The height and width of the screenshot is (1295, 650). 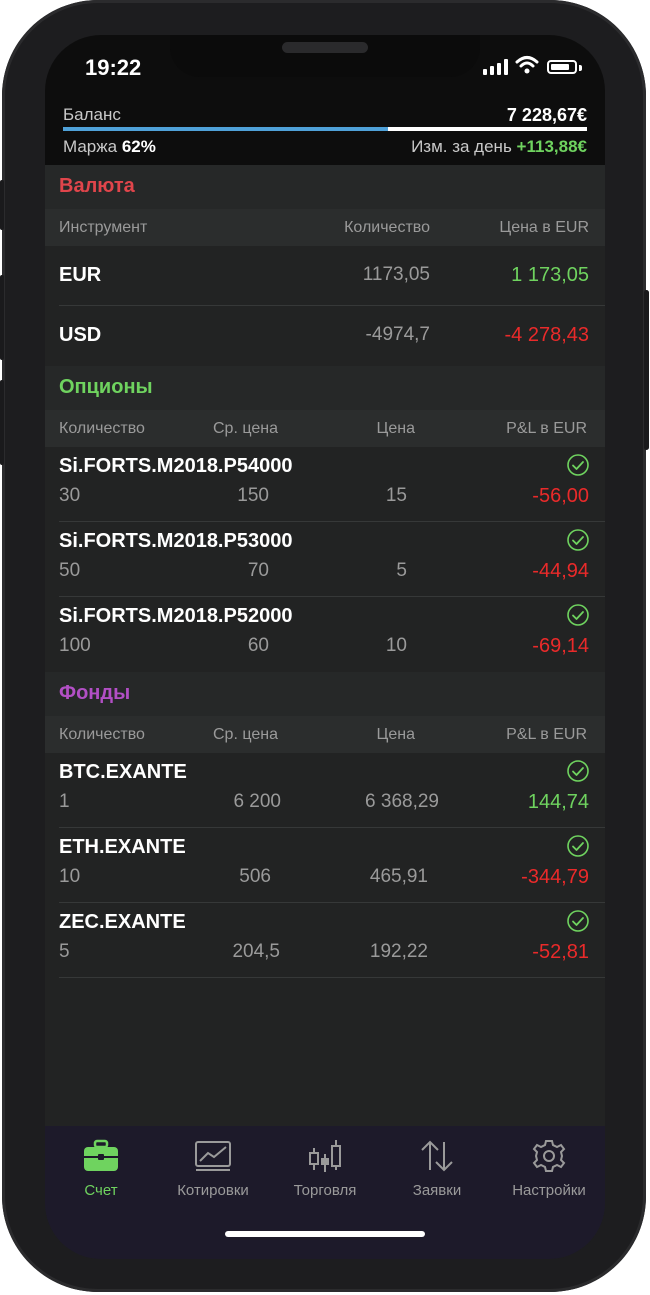 What do you see at coordinates (325, 336) in the screenshot?
I see `currency-row: USD -4974,7 -4 278,43` at bounding box center [325, 336].